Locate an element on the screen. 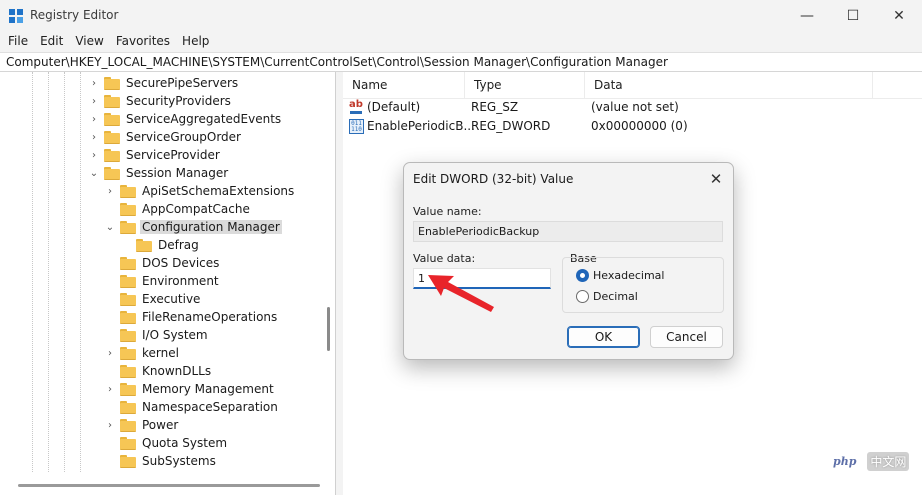 The width and height of the screenshot is (922, 495). minimize-icon: — is located at coordinates (807, 15).